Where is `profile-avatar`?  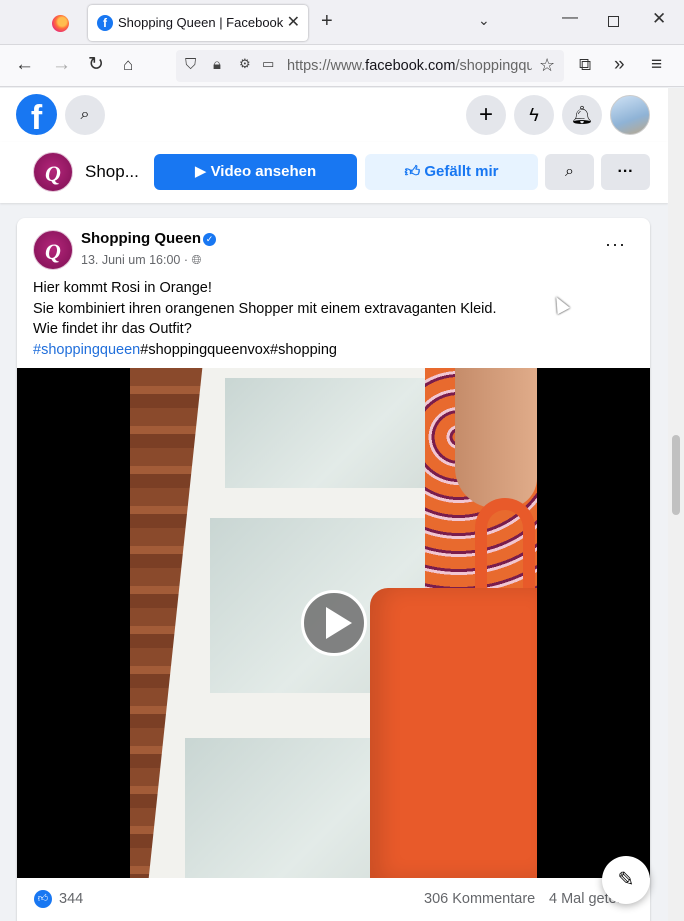 profile-avatar is located at coordinates (630, 115).